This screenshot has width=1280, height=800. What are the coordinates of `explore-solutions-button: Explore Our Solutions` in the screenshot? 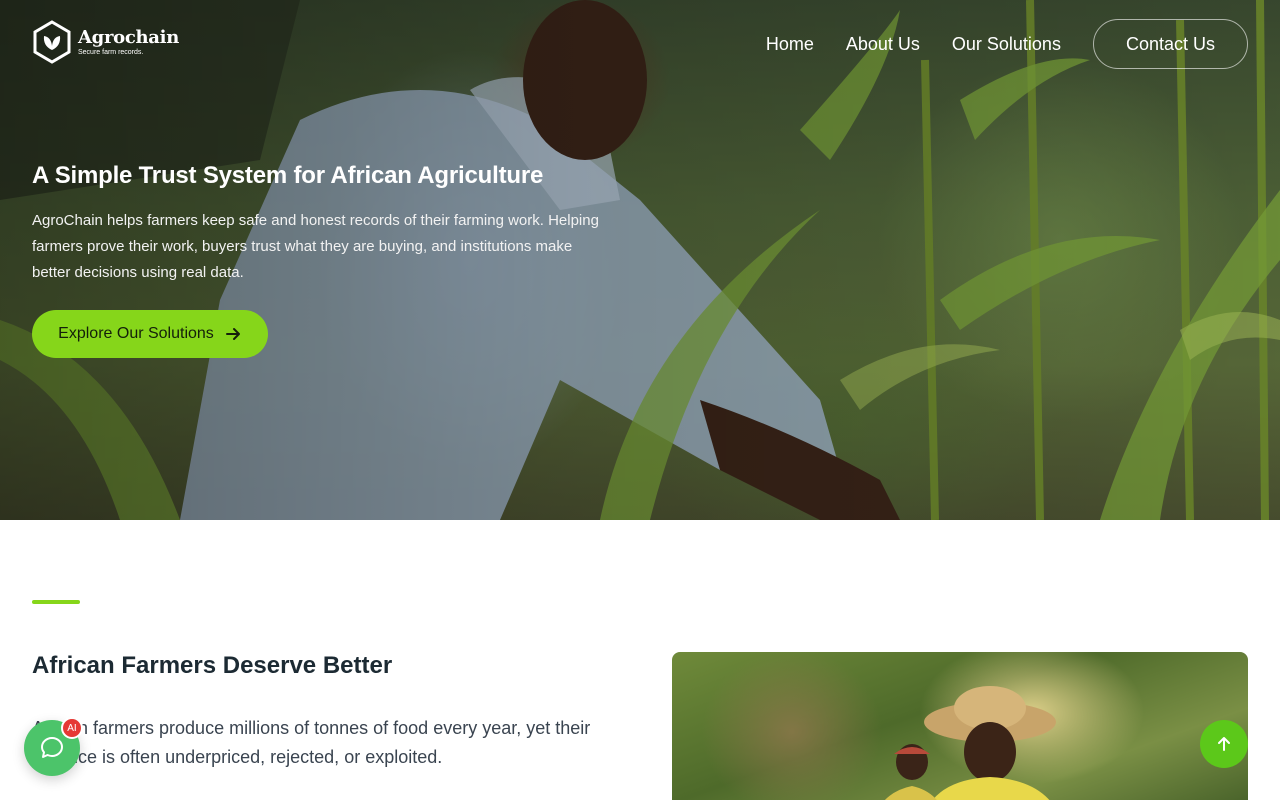 It's located at (150, 334).